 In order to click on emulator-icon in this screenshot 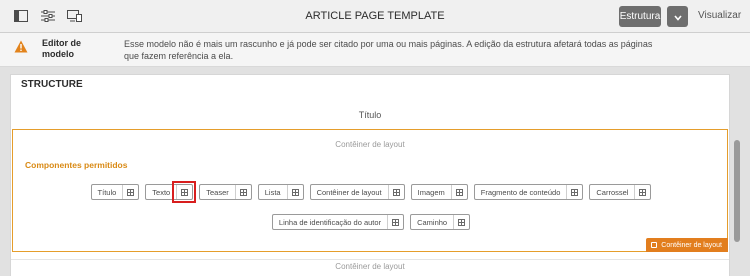, I will do `click(74, 16)`.